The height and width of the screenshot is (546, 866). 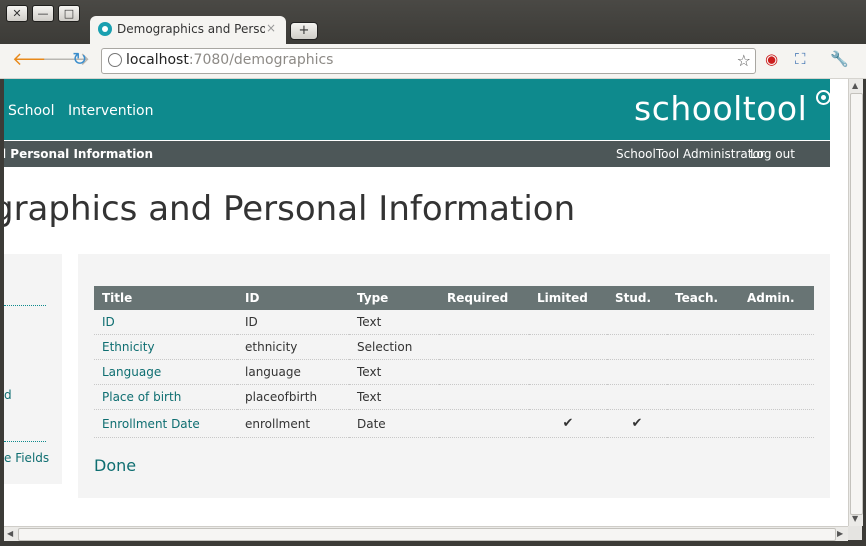 I want to click on address-bar: localhost:7080/demographics ☆, so click(x=428, y=61).